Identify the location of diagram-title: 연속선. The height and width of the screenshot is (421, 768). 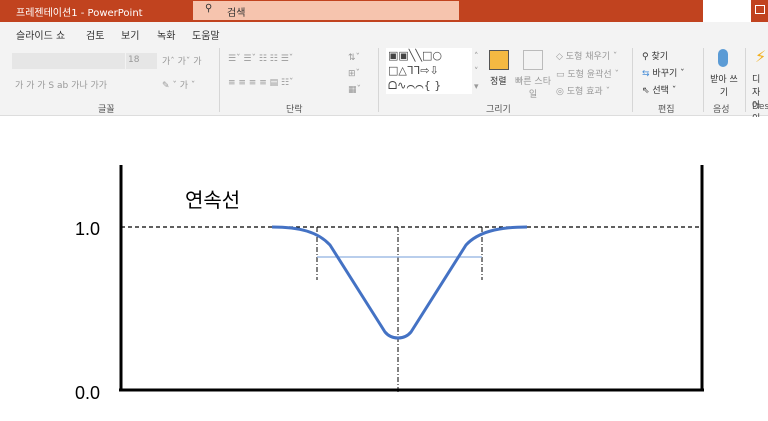
(212, 200).